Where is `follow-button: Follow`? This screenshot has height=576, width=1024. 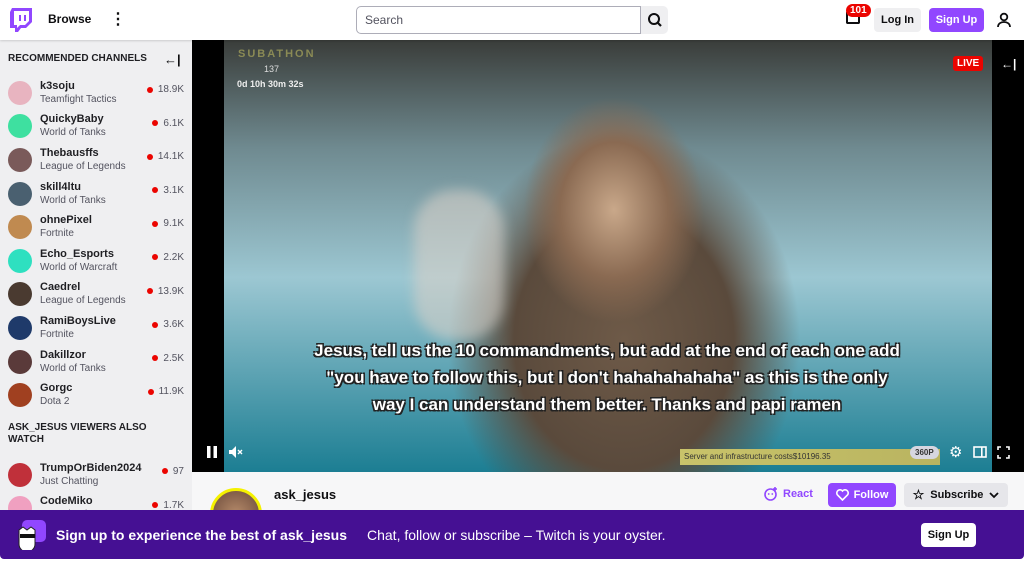
follow-button: Follow is located at coordinates (862, 495).